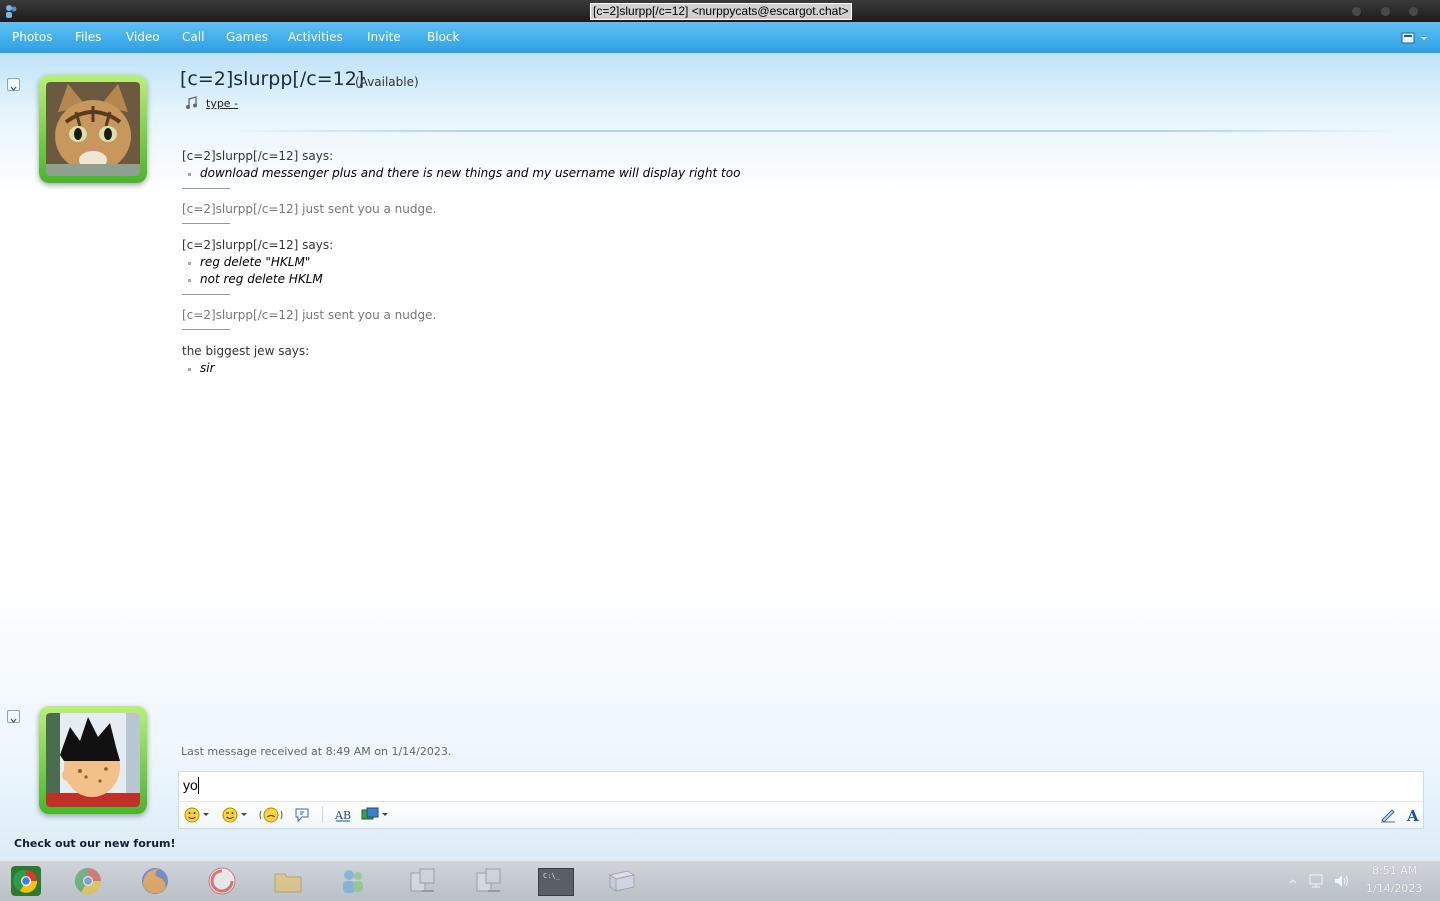 Image resolution: width=1440 pixels, height=901 pixels. What do you see at coordinates (155, 881) in the screenshot?
I see `firefox-icon` at bounding box center [155, 881].